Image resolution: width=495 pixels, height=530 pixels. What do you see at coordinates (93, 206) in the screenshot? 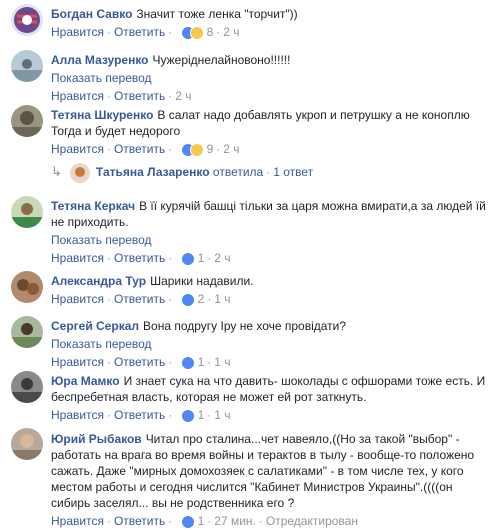
I see `comment-author: Тетяна Керкач` at bounding box center [93, 206].